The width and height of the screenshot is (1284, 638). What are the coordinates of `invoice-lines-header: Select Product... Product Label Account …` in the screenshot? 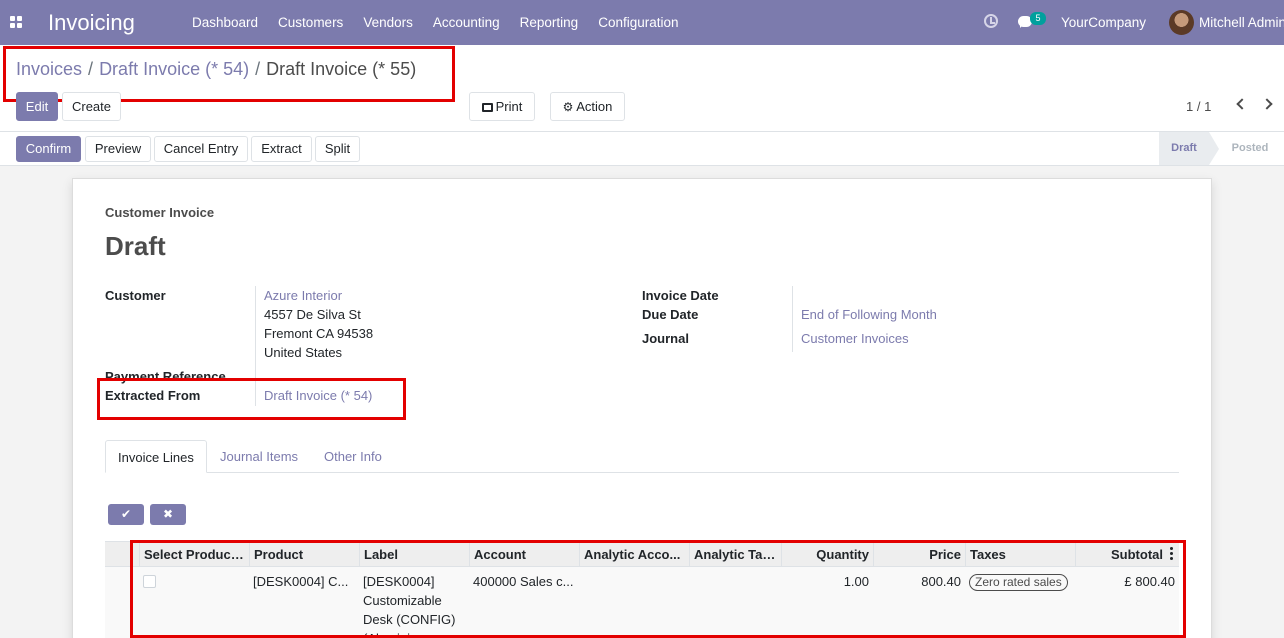 It's located at (642, 554).